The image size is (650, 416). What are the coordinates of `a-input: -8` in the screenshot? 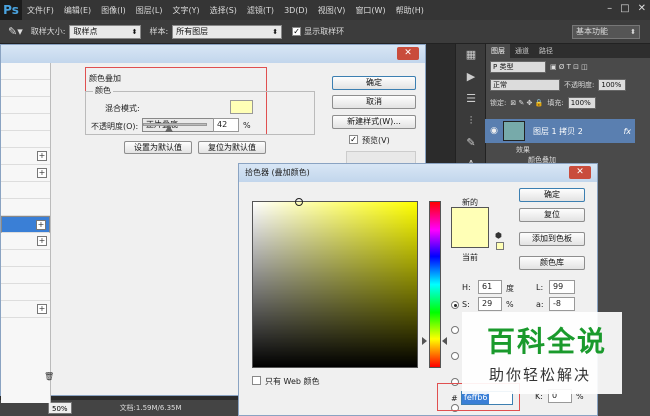 It's located at (562, 304).